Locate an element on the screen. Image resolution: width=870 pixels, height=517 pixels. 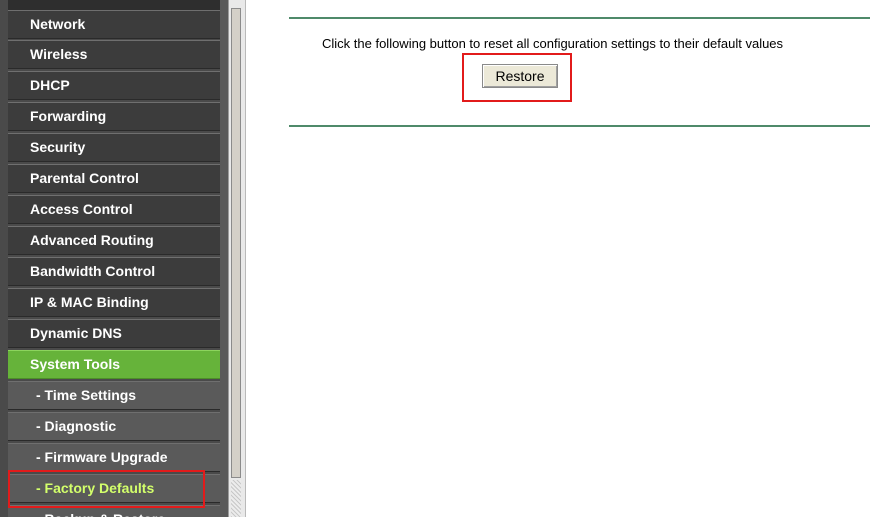
scrollbar-thumb is located at coordinates (236, 243).